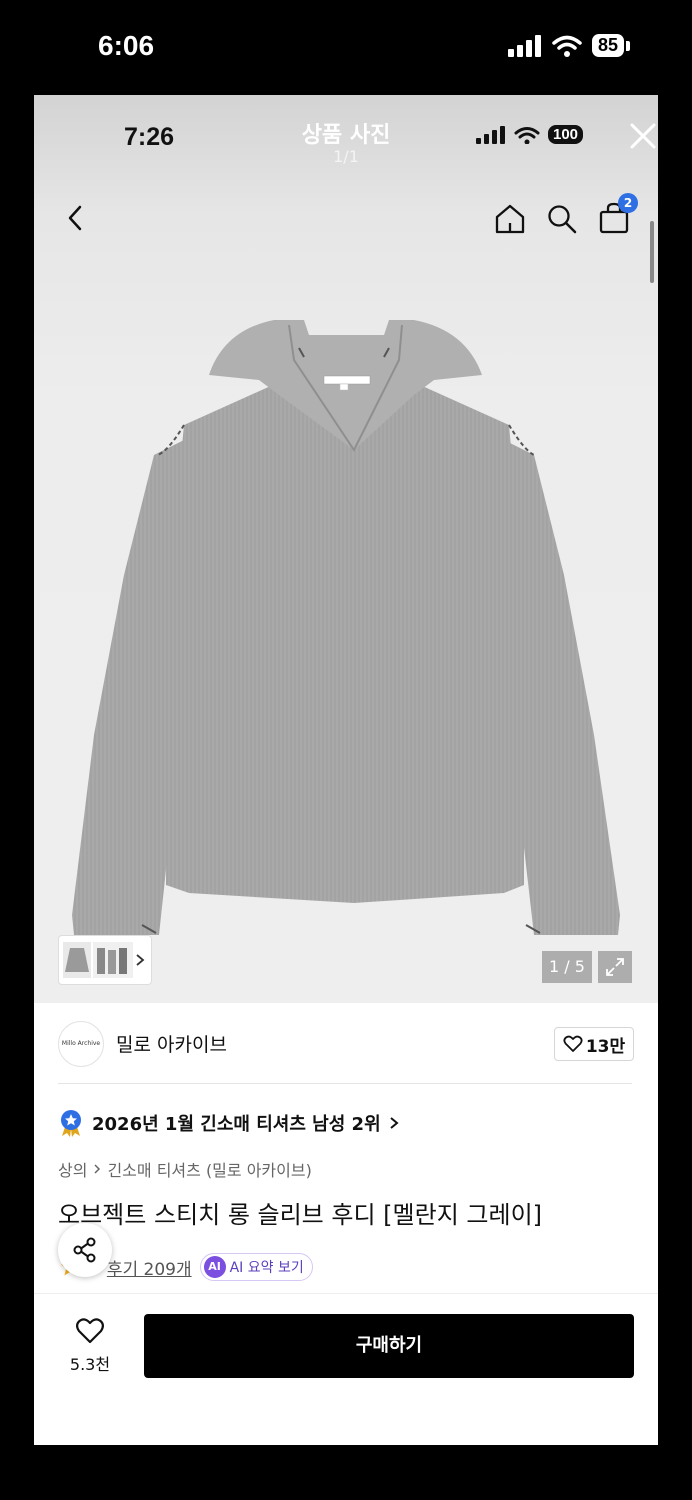 The image size is (692, 1500). I want to click on scrollbar, so click(652, 252).